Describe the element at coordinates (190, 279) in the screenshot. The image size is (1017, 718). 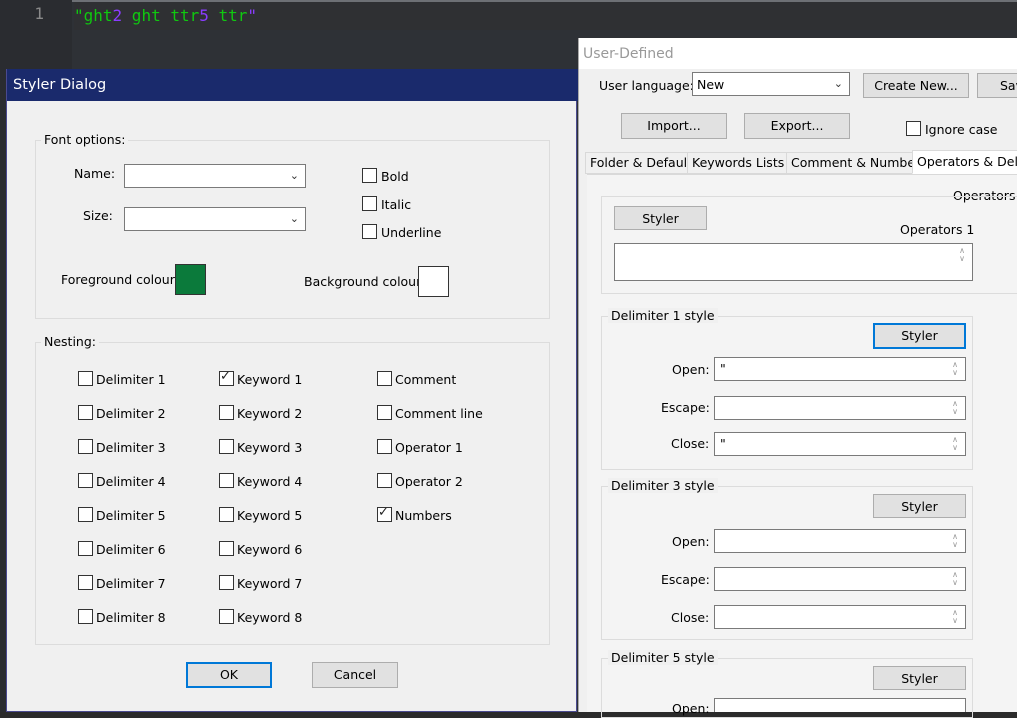
I see `foreground-colour-swatch` at that location.